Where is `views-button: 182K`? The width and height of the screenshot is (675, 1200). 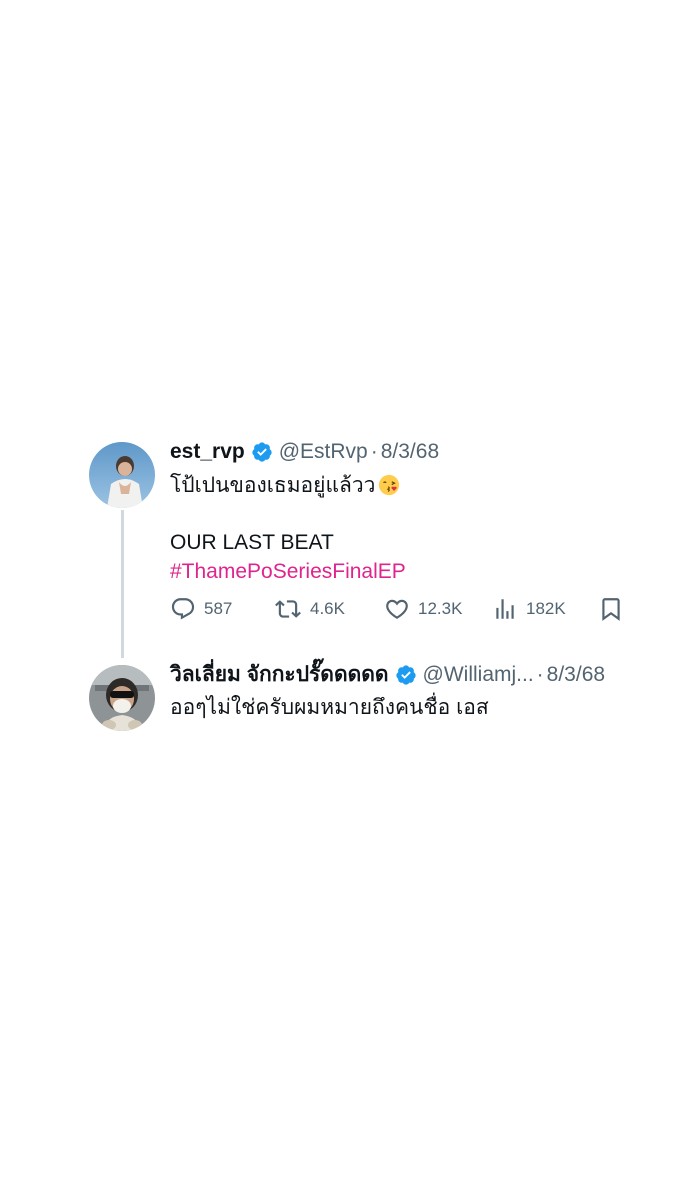
views-button: 182K is located at coordinates (529, 609).